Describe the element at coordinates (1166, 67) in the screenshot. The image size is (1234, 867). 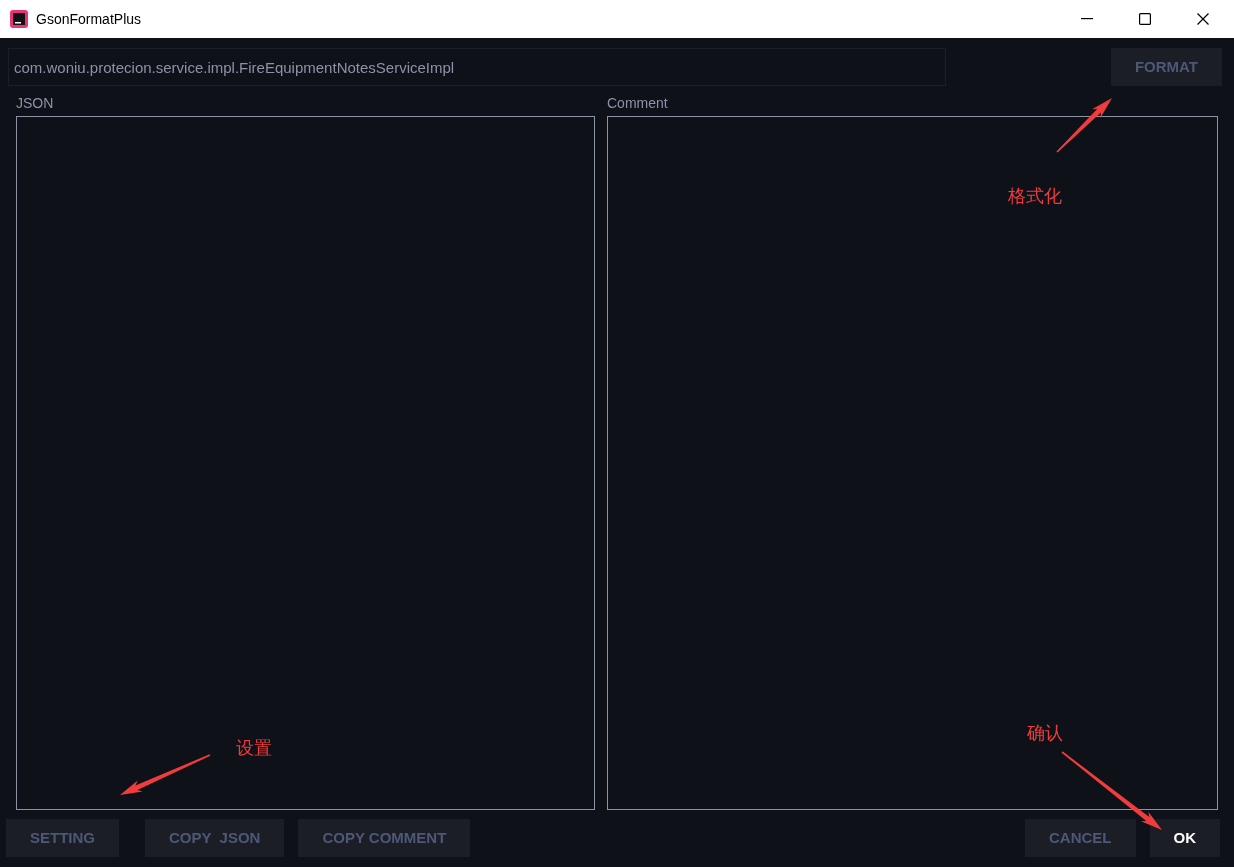
I see `dialog-button: FORMAT` at that location.